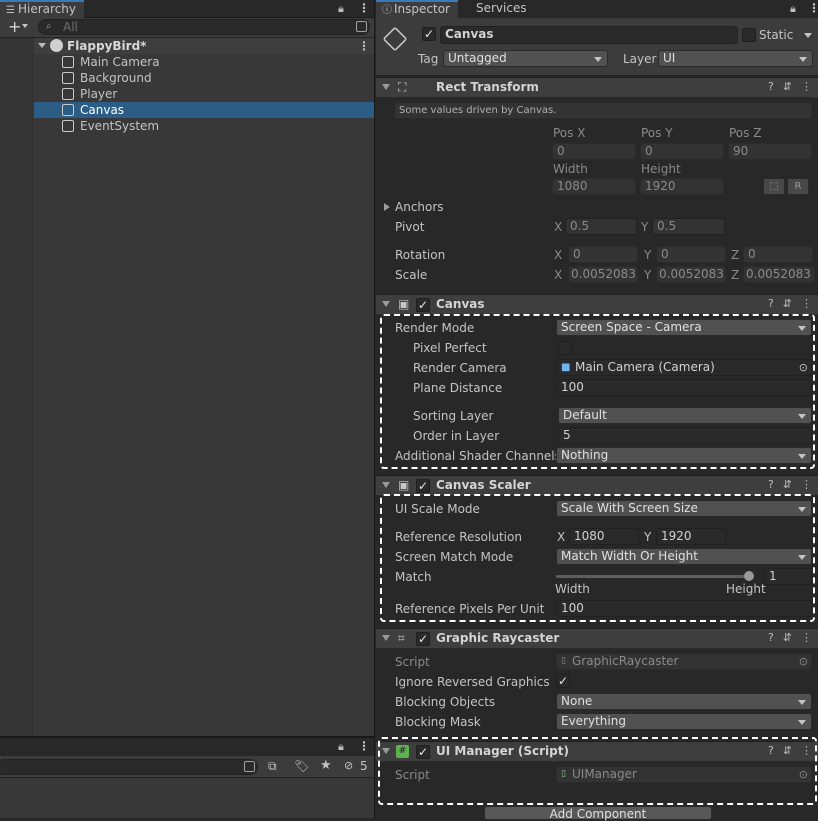 This screenshot has height=821, width=818. Describe the element at coordinates (685, 435) in the screenshot. I see `order-in-layer-field: 5` at that location.